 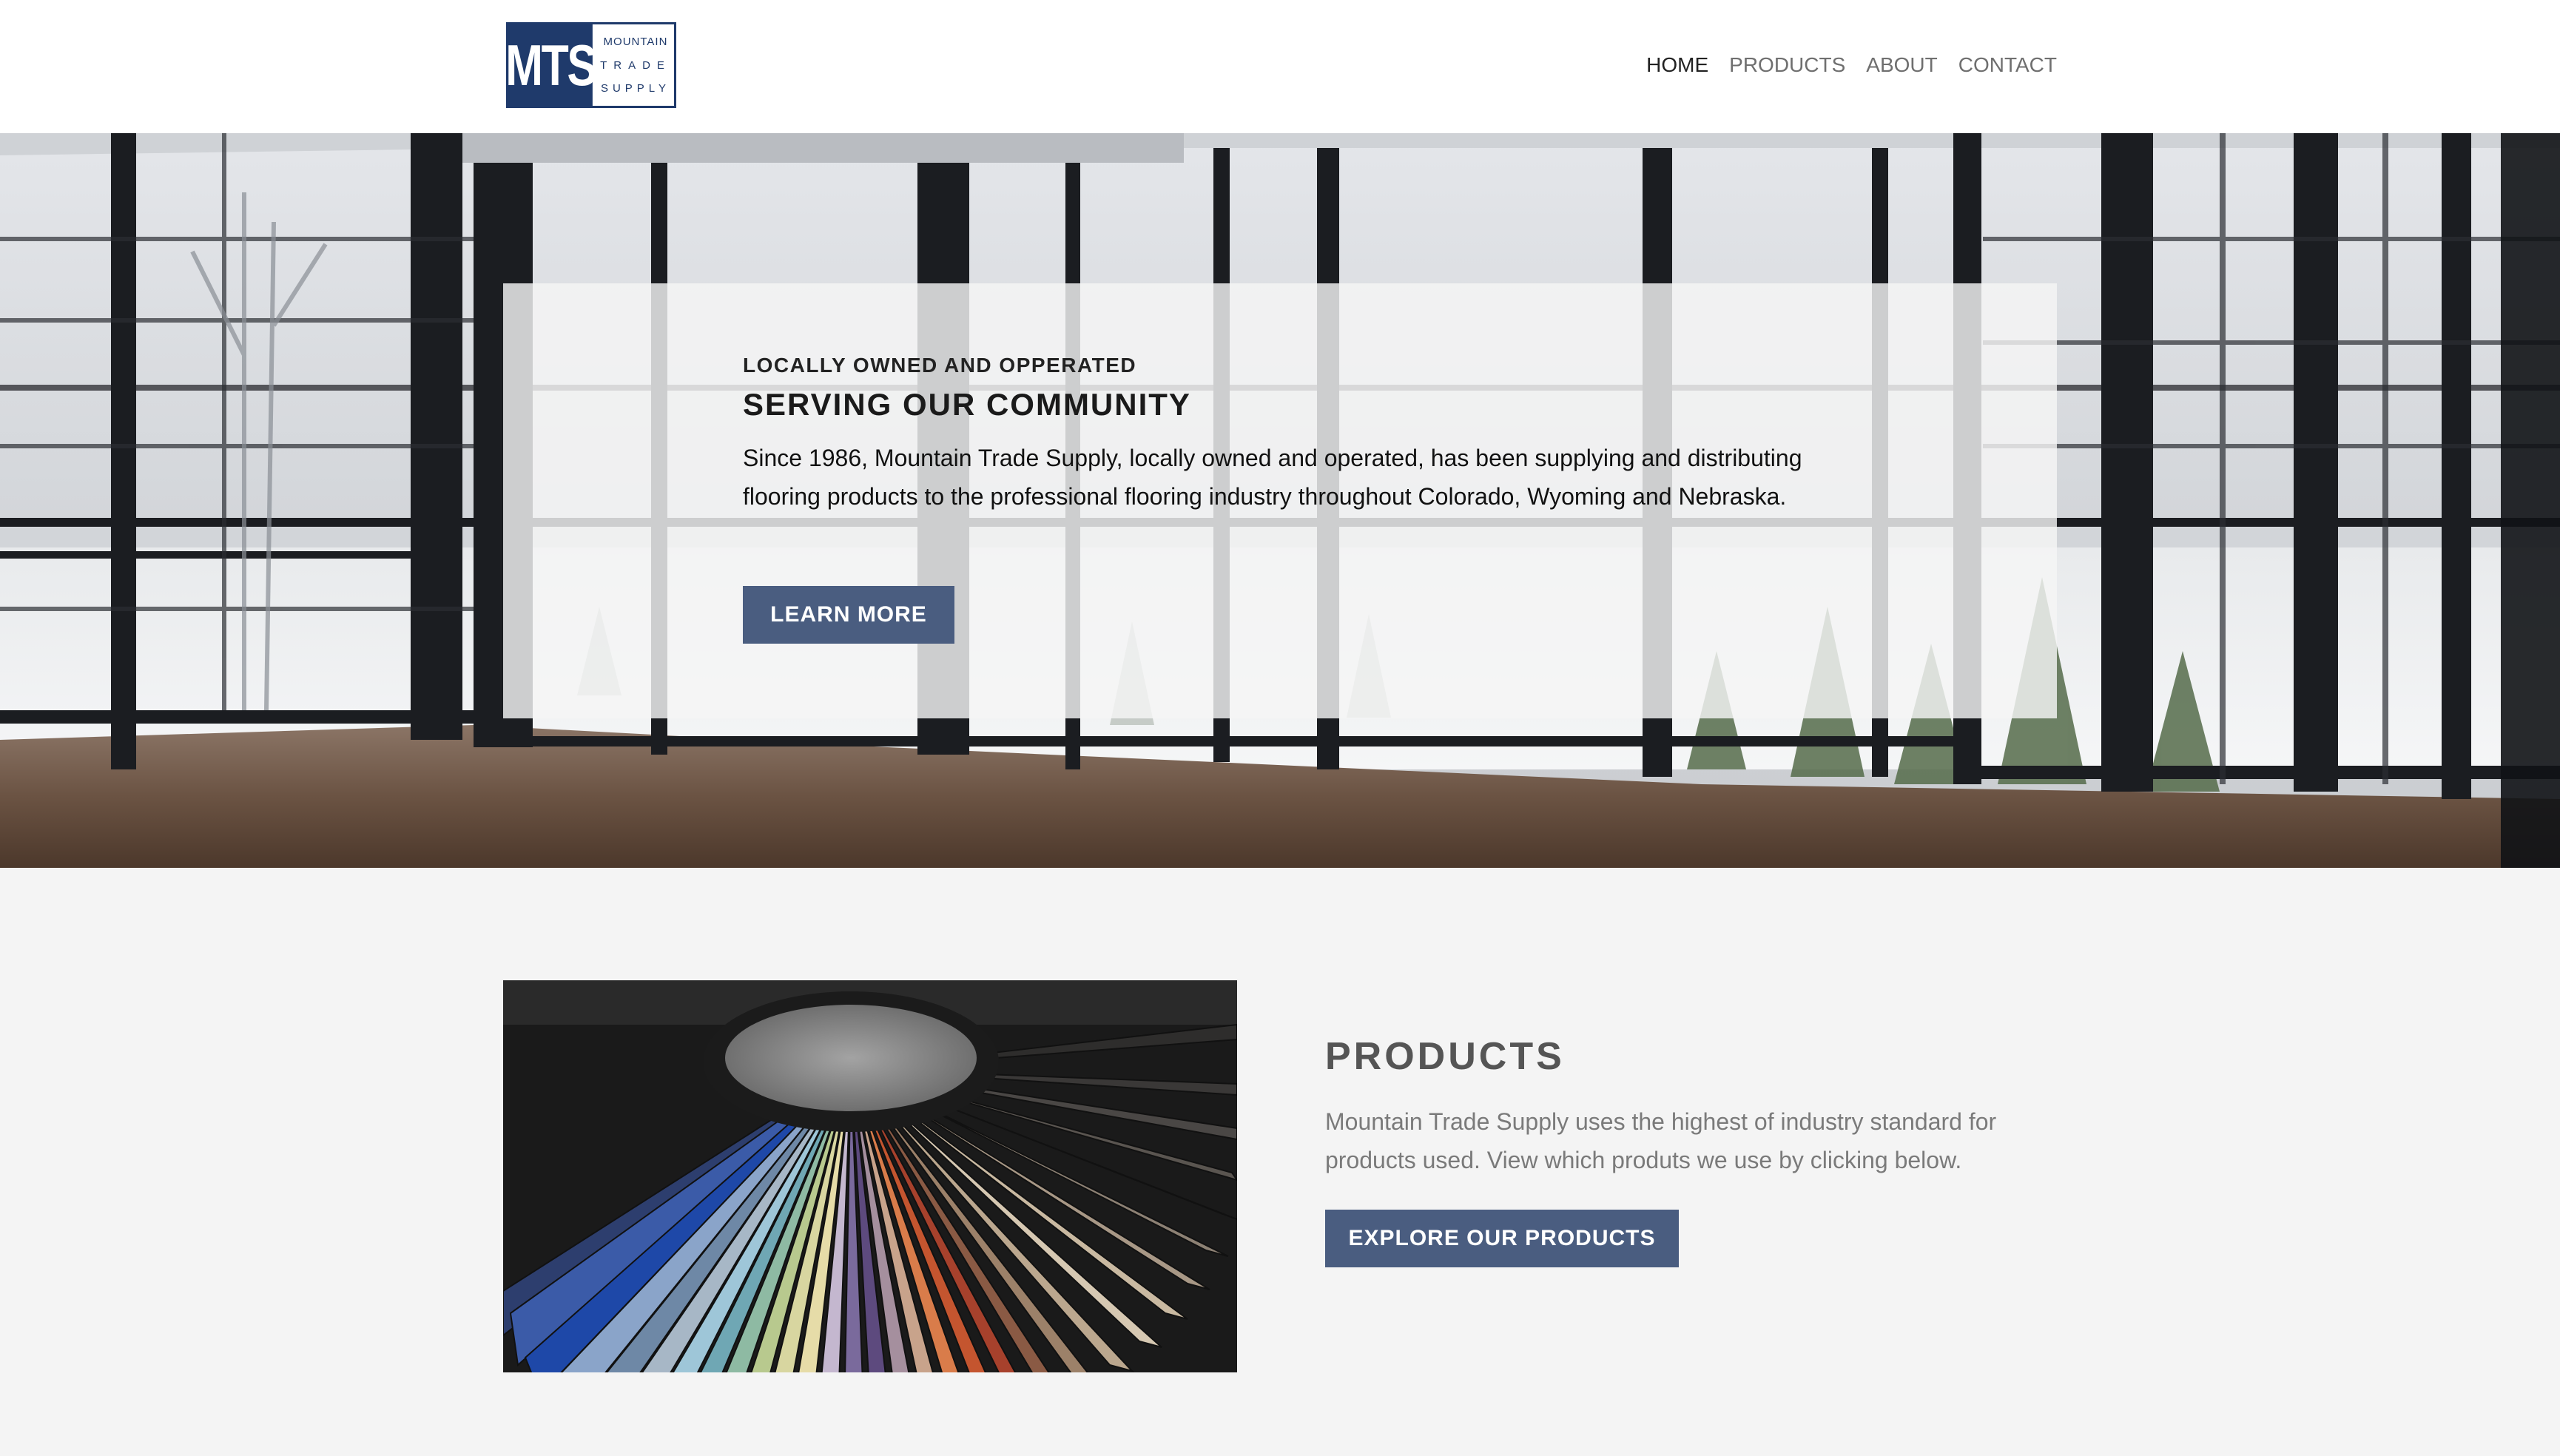 I want to click on site-logo: MTS MOUNTAIN TRADE SUPPLY, so click(x=590, y=65).